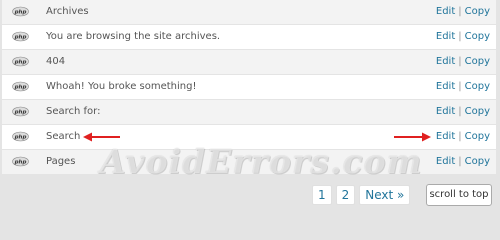 The image size is (500, 240). Describe the element at coordinates (322, 195) in the screenshot. I see `page-1-button: 1` at that location.